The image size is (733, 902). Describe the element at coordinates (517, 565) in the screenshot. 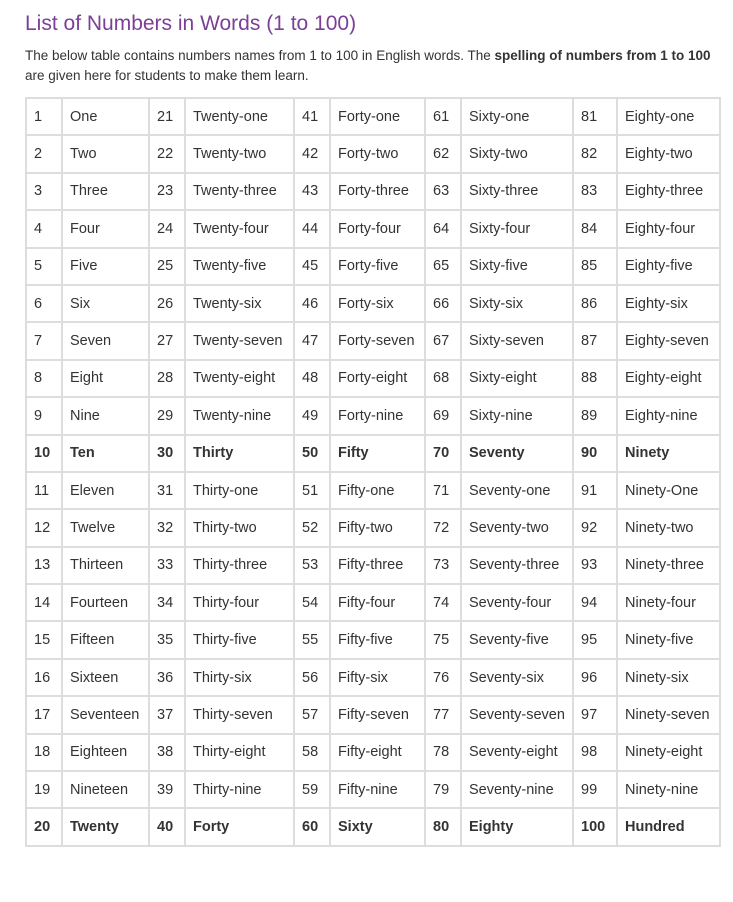

I see `word-cell: Seventy-three` at that location.